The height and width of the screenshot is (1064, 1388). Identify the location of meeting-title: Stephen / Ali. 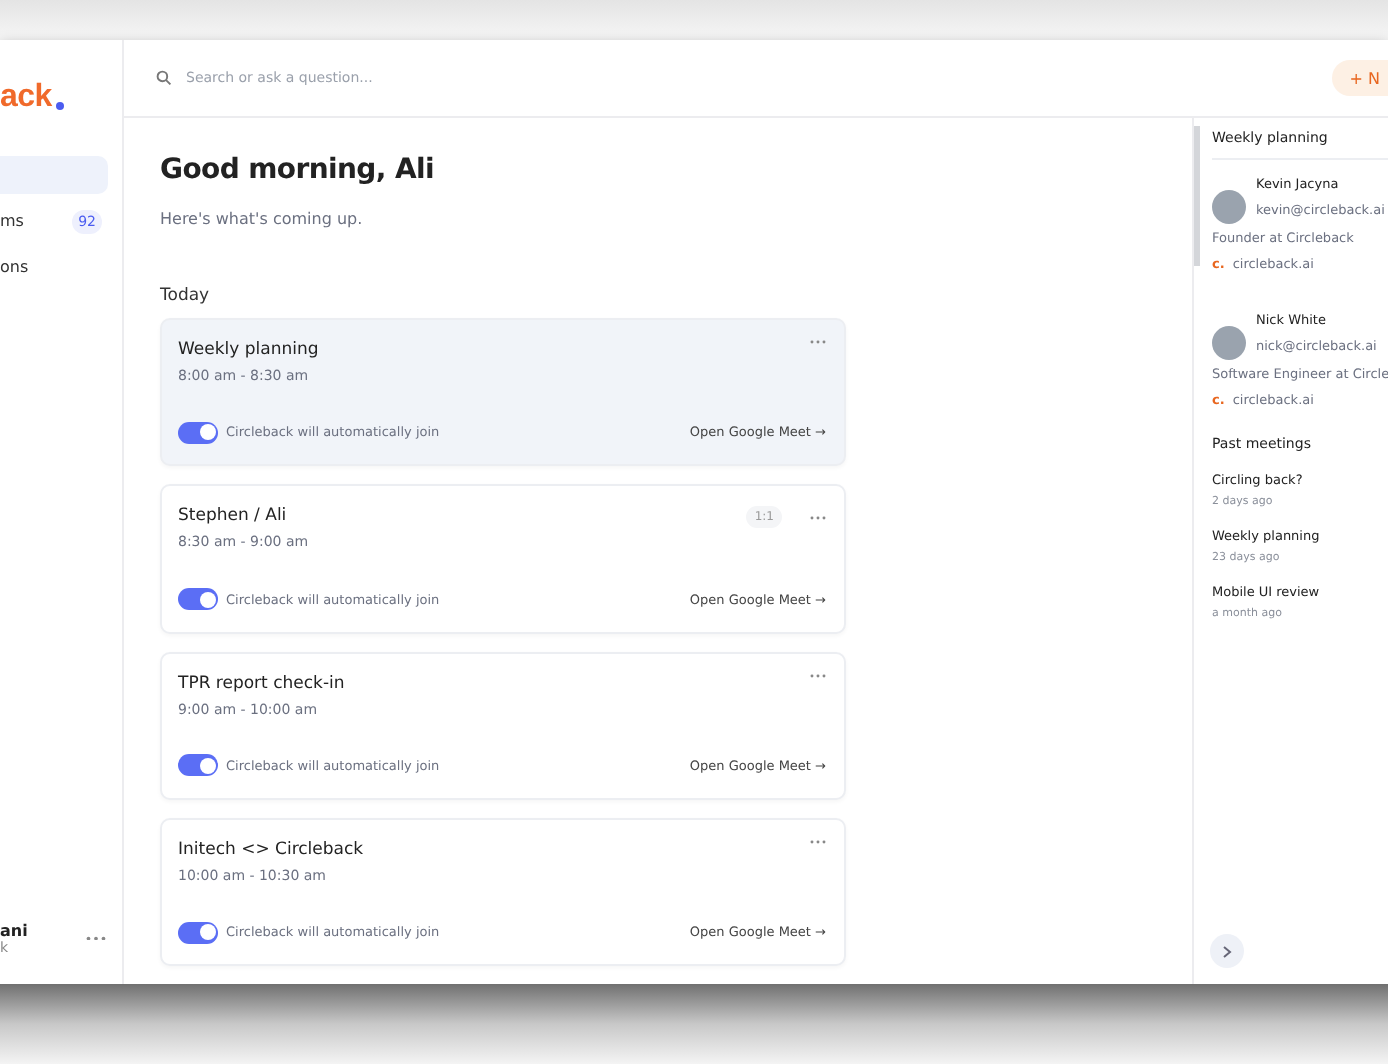
(233, 516).